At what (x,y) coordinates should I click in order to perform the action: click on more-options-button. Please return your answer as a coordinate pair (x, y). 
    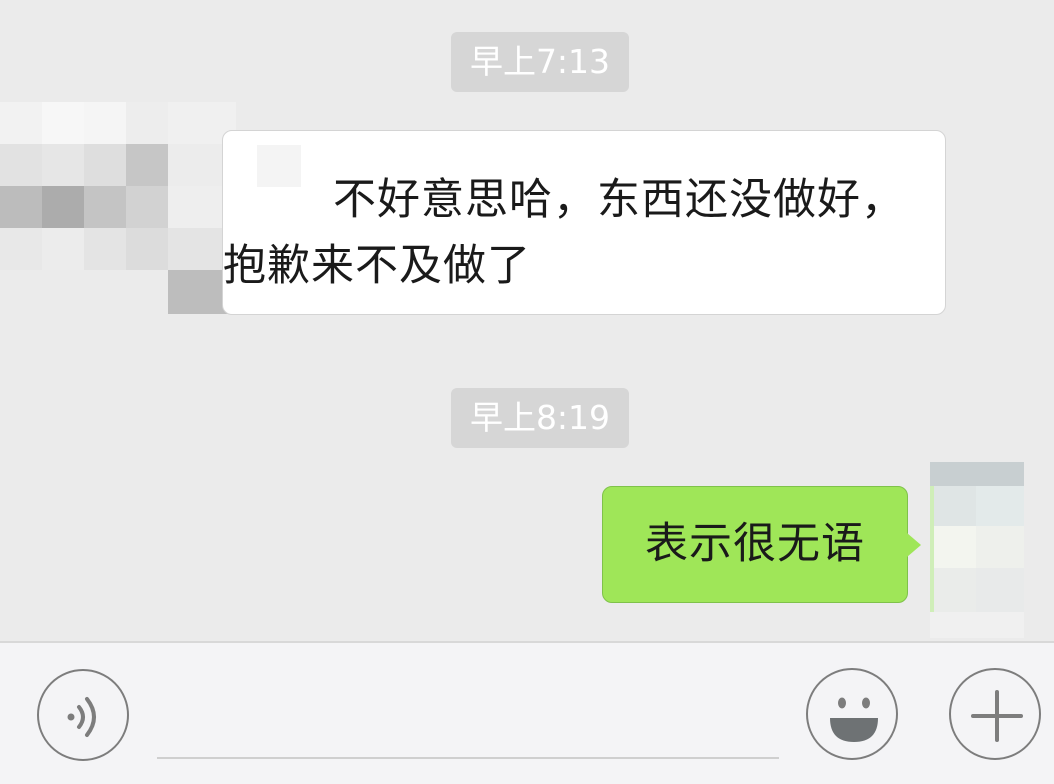
    Looking at the image, I should click on (995, 714).